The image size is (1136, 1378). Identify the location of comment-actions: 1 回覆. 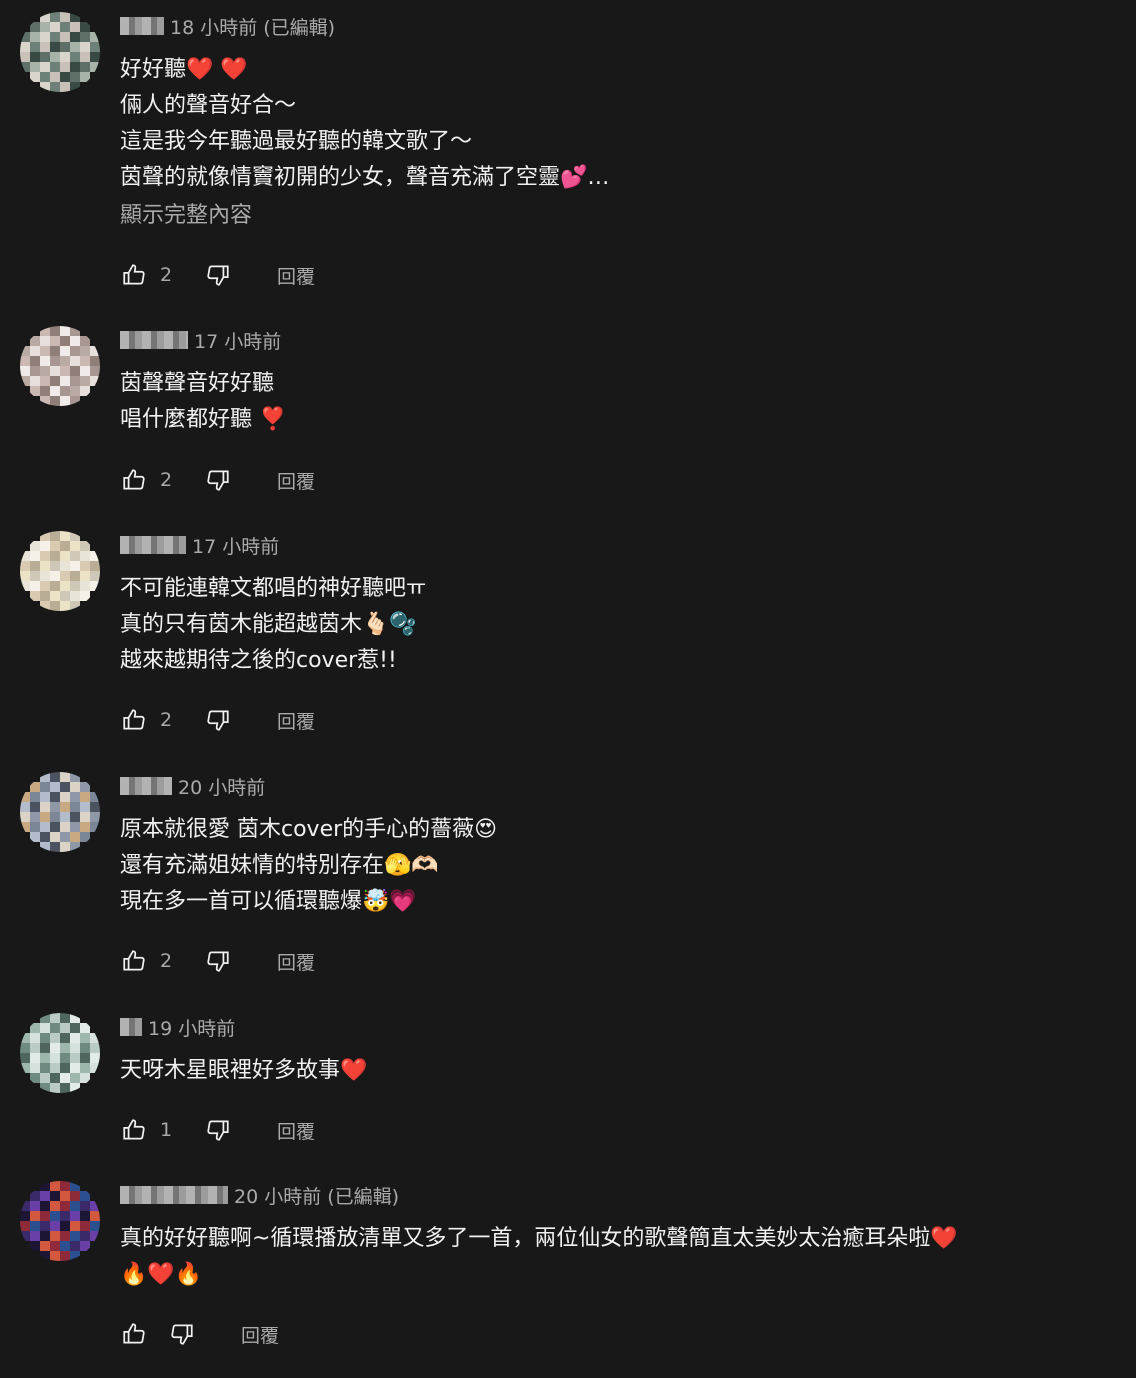
(217, 1130).